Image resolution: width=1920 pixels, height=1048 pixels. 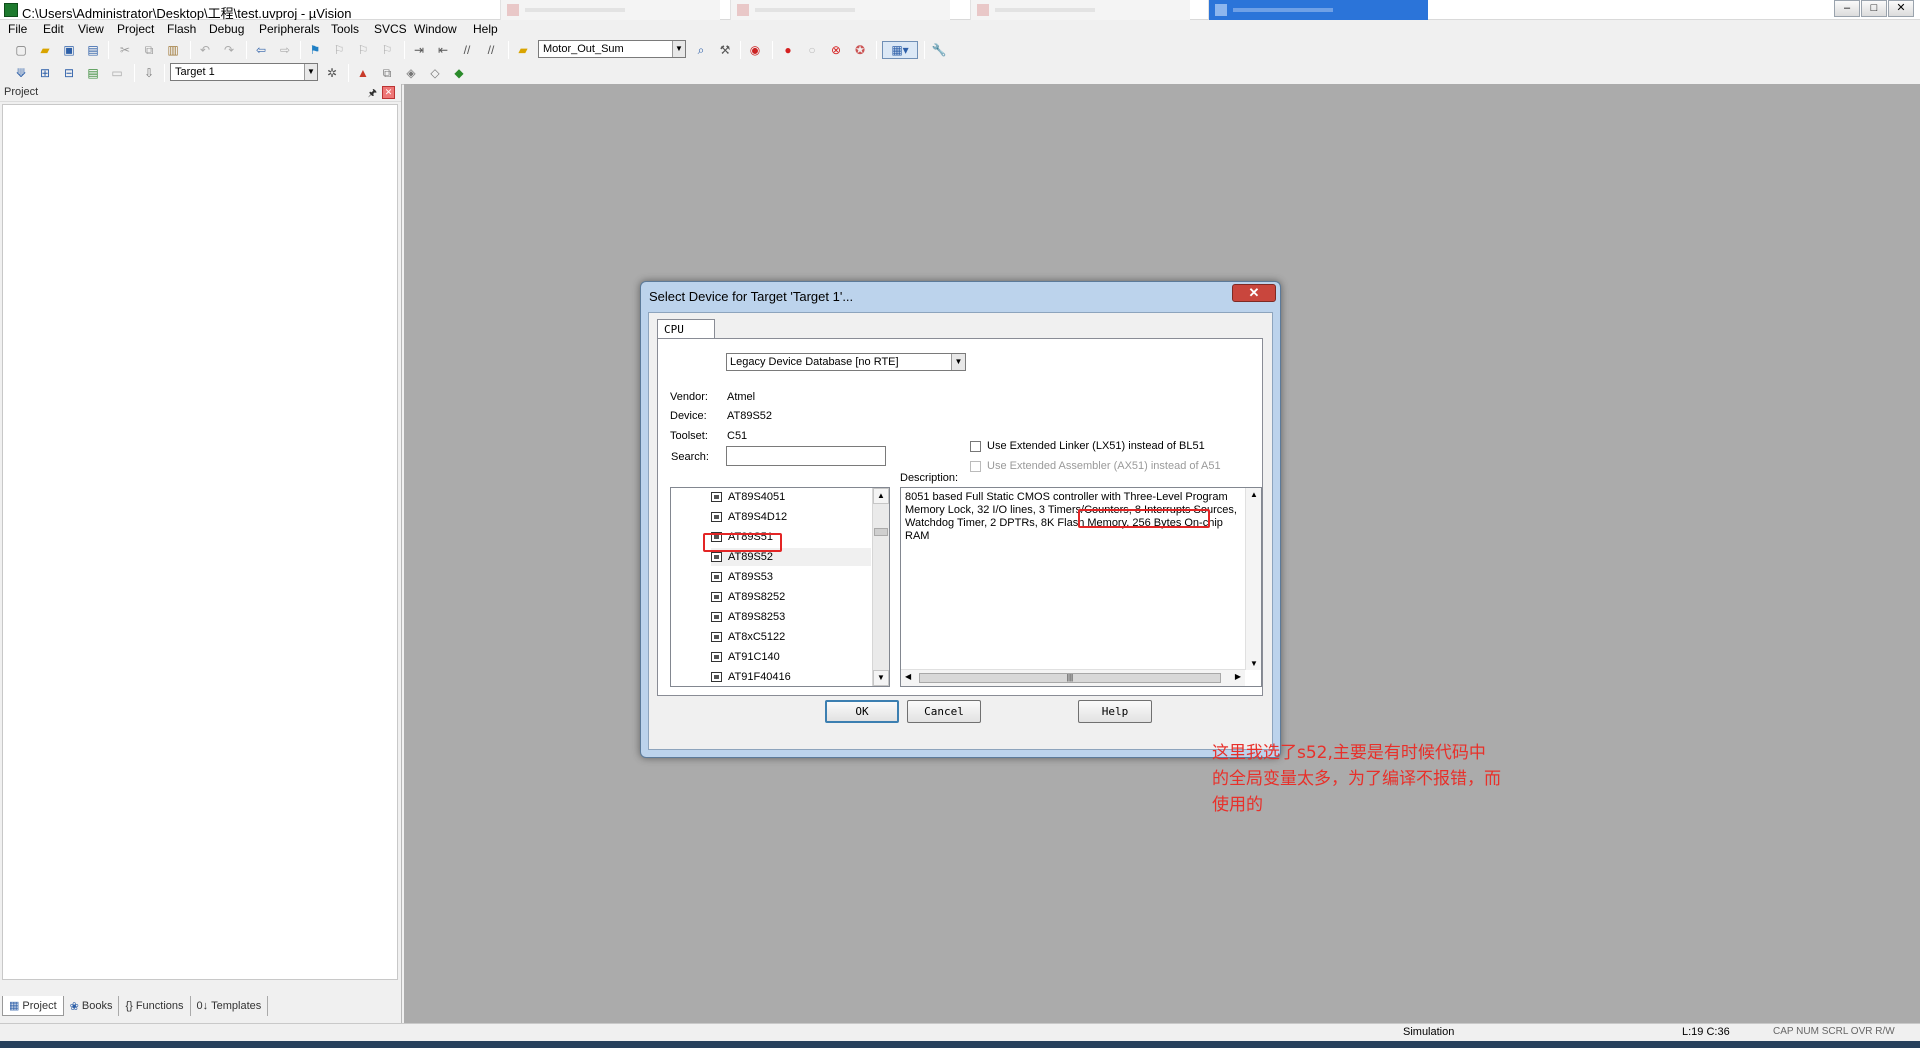 What do you see at coordinates (791, 537) in the screenshot?
I see `device-item: AT89S51` at bounding box center [791, 537].